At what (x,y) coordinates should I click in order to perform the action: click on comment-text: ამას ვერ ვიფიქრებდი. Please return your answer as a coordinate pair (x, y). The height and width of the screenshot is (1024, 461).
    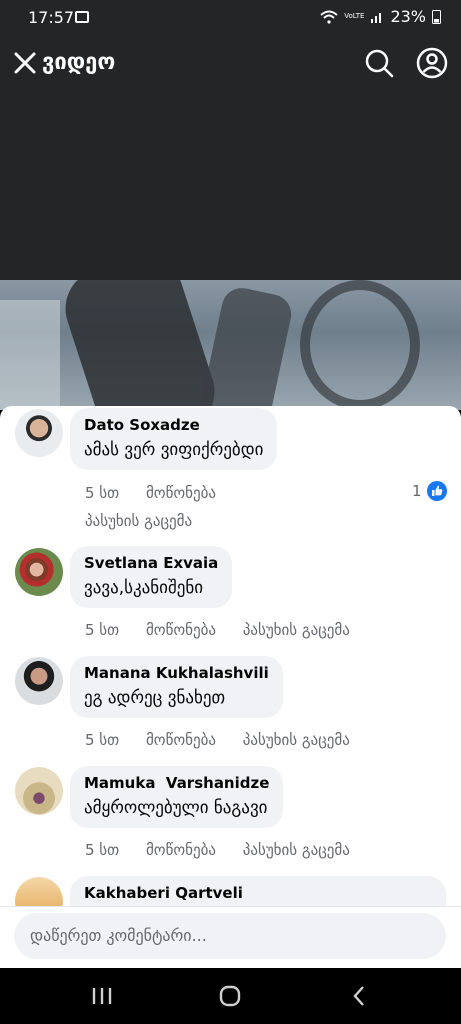
    Looking at the image, I should click on (174, 450).